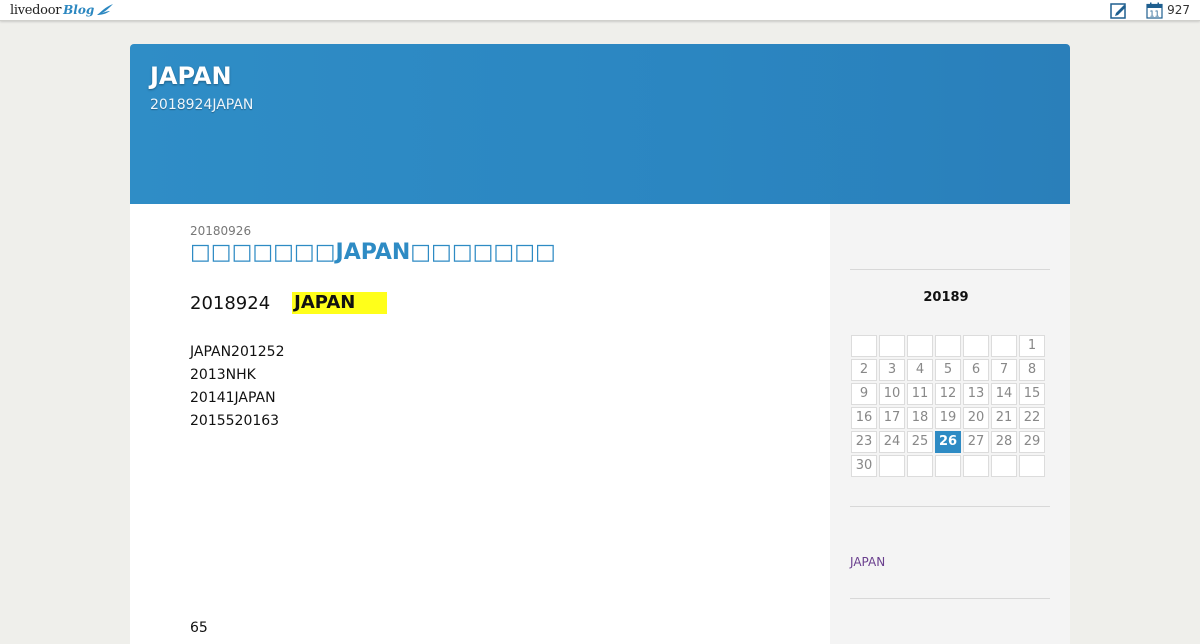  What do you see at coordinates (892, 442) in the screenshot?
I see `calendar-day: 24` at bounding box center [892, 442].